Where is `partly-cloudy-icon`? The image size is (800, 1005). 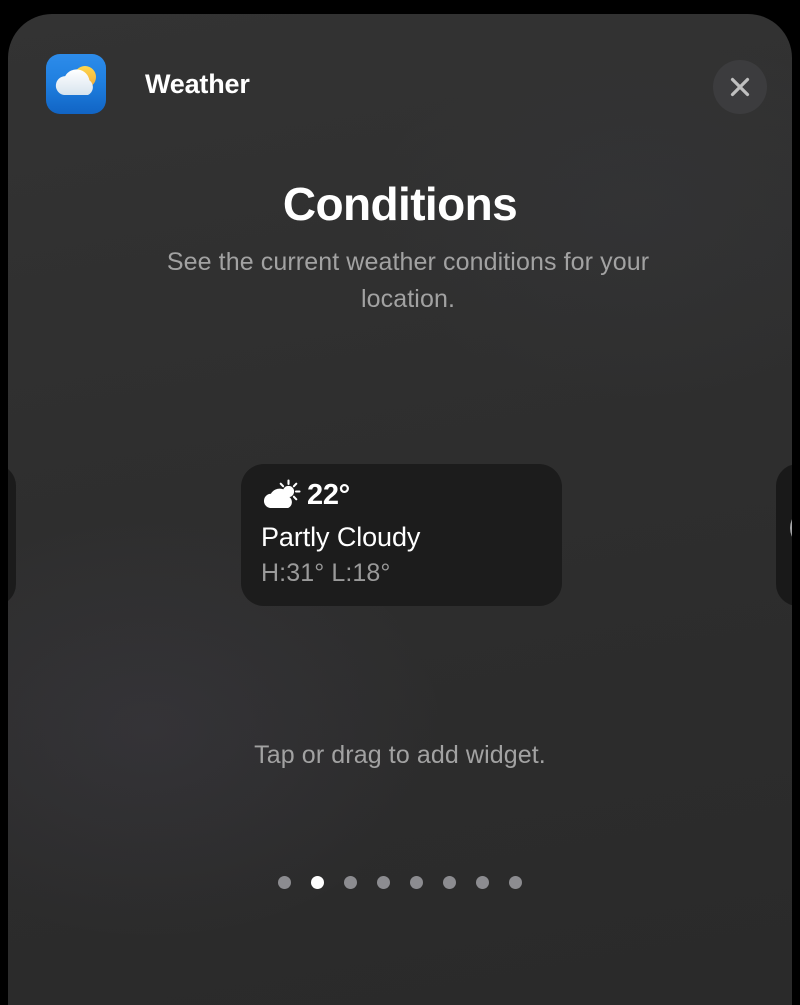
partly-cloudy-icon is located at coordinates (281, 495).